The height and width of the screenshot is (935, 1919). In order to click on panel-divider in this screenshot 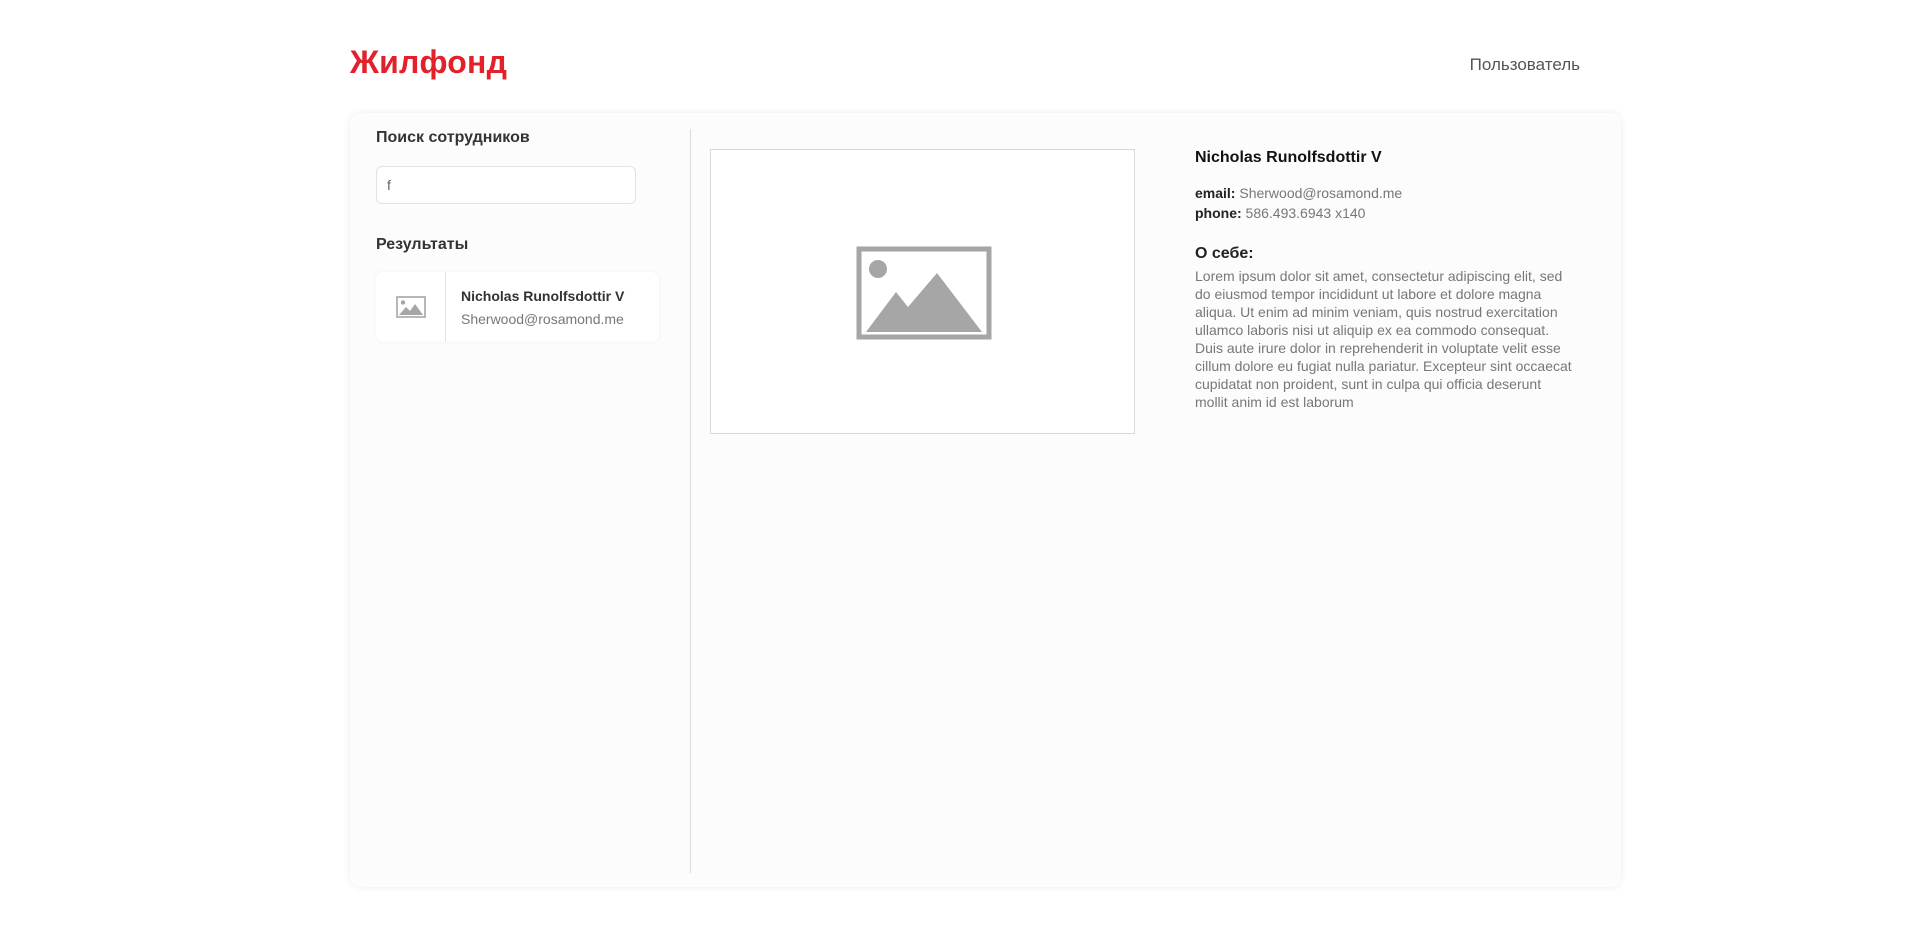, I will do `click(690, 501)`.